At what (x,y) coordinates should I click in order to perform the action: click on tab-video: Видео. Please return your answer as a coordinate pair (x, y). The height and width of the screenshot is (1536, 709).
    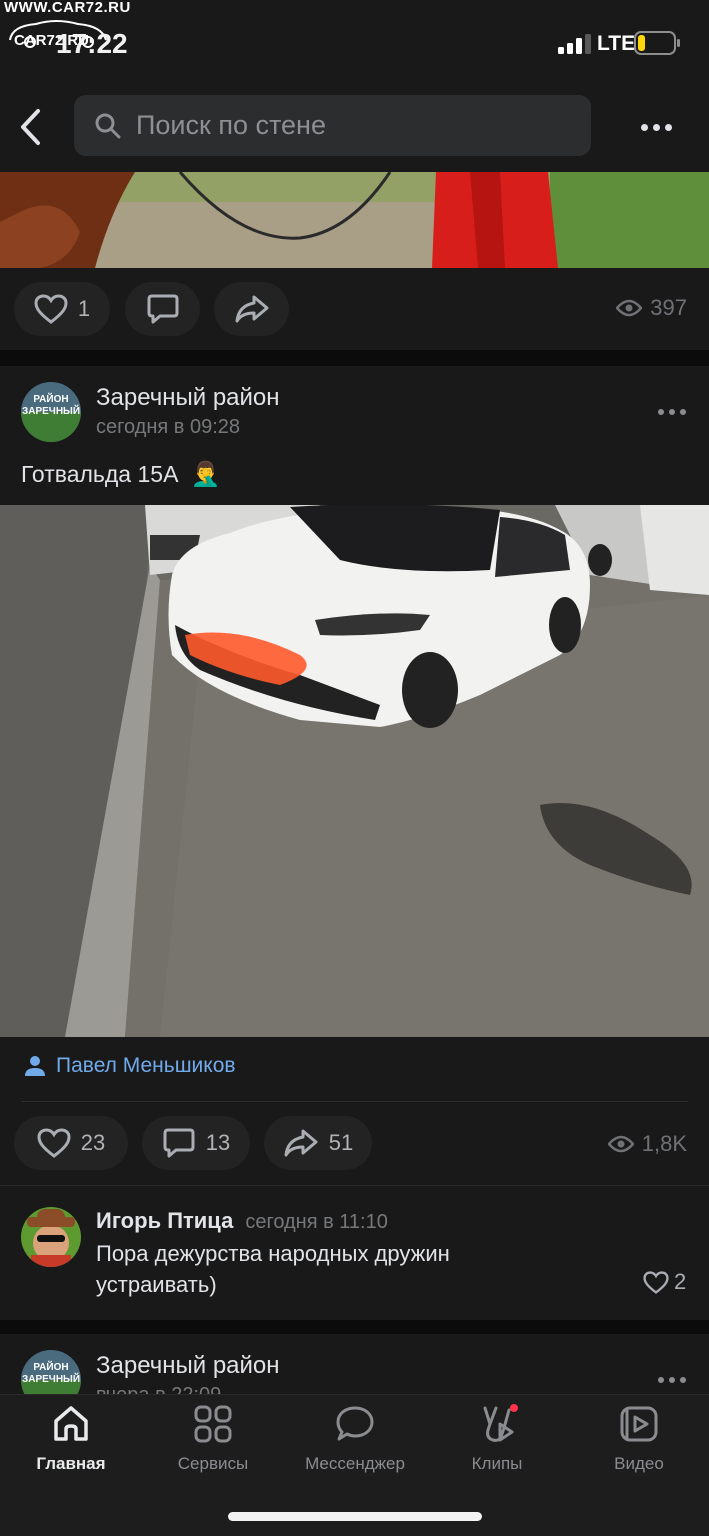
    Looking at the image, I should click on (638, 1439).